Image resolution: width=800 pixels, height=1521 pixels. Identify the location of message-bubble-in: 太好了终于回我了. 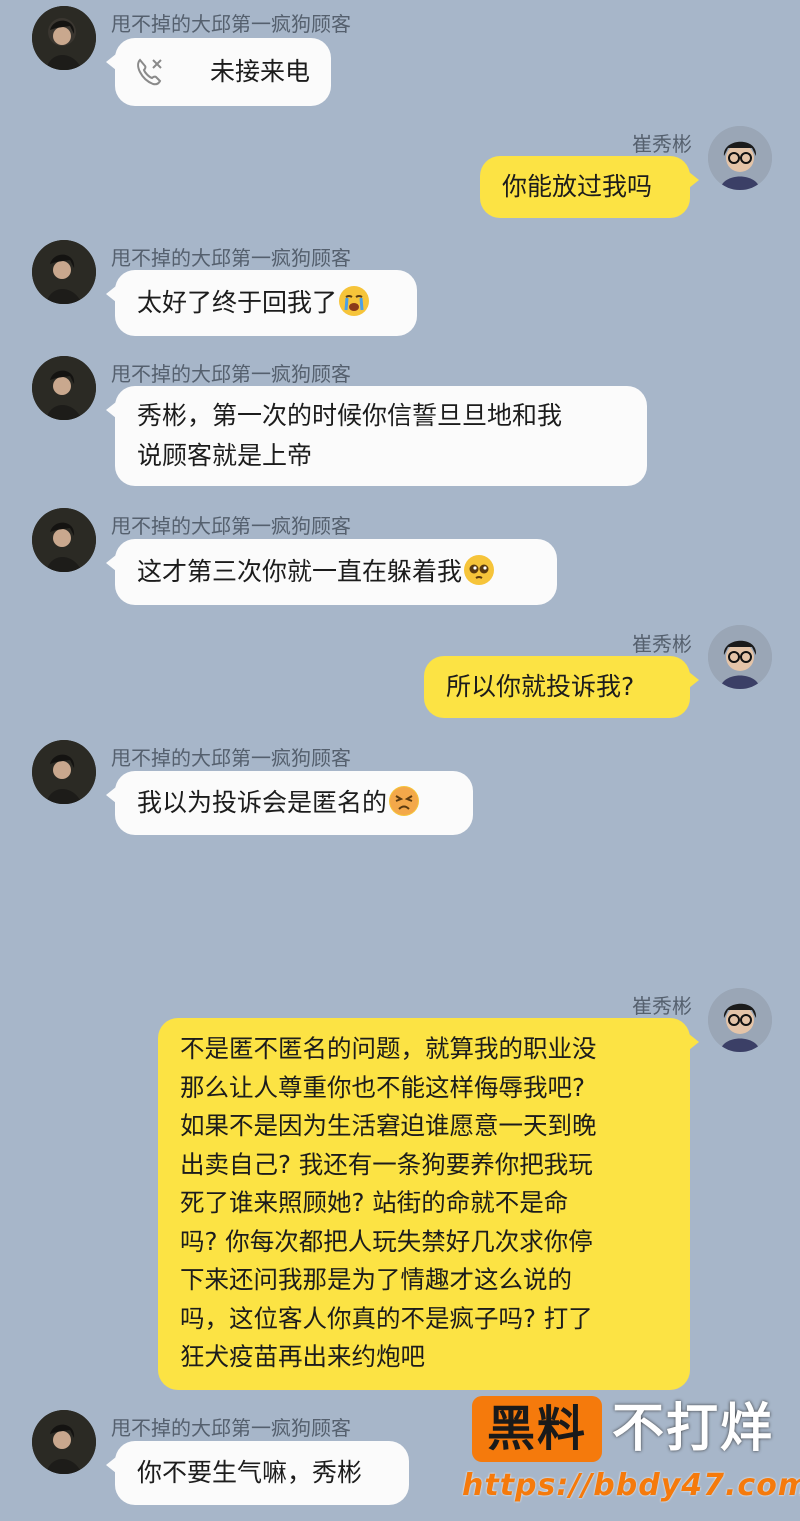
(261, 303).